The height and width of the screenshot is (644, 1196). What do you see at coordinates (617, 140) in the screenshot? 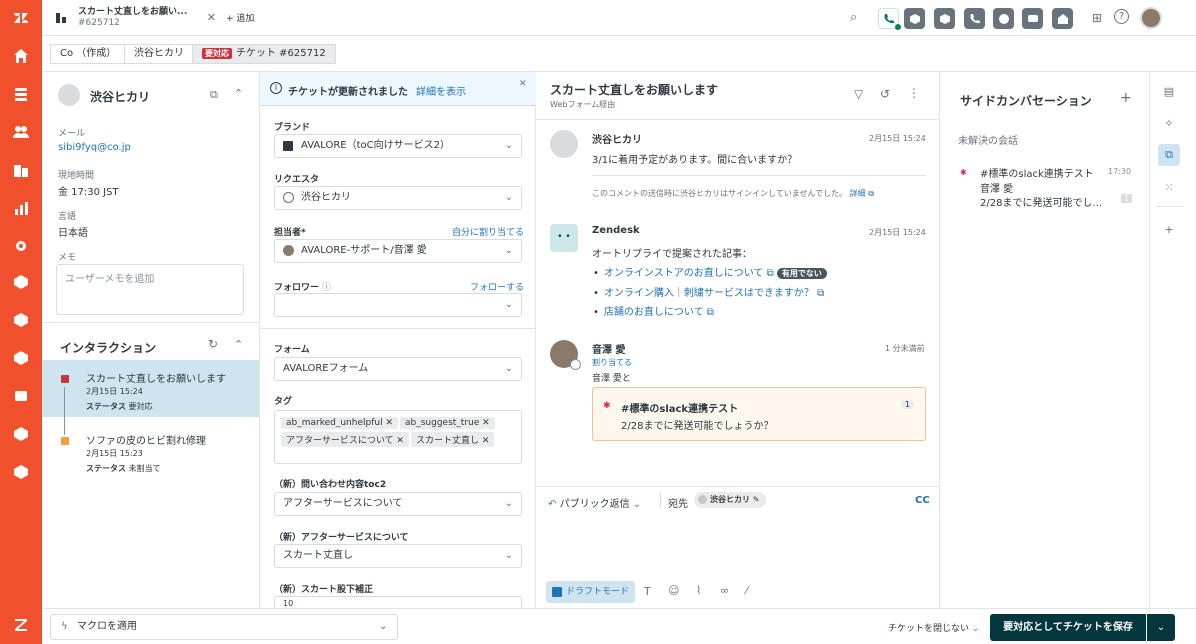
I see `message-author: 渋谷ヒカリ` at bounding box center [617, 140].